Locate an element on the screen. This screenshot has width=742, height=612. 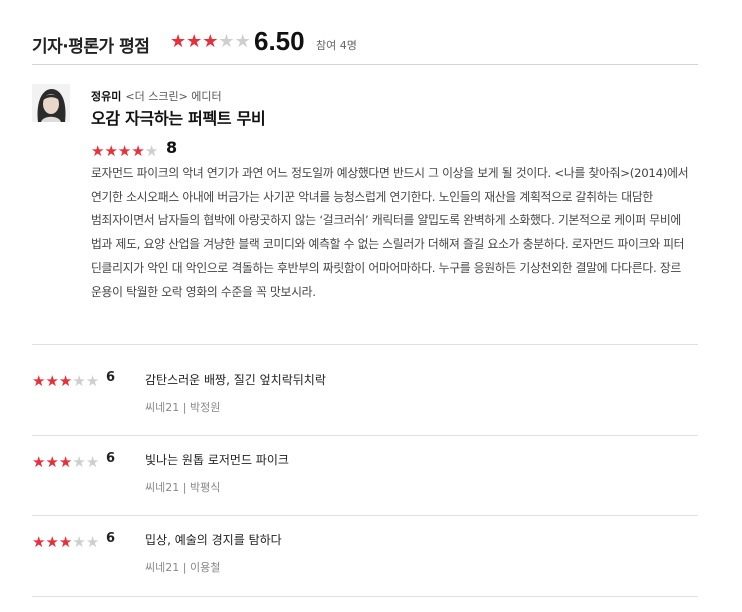
featured-author-line: 정유미 <더 스크린> 에디터 is located at coordinates (156, 96).